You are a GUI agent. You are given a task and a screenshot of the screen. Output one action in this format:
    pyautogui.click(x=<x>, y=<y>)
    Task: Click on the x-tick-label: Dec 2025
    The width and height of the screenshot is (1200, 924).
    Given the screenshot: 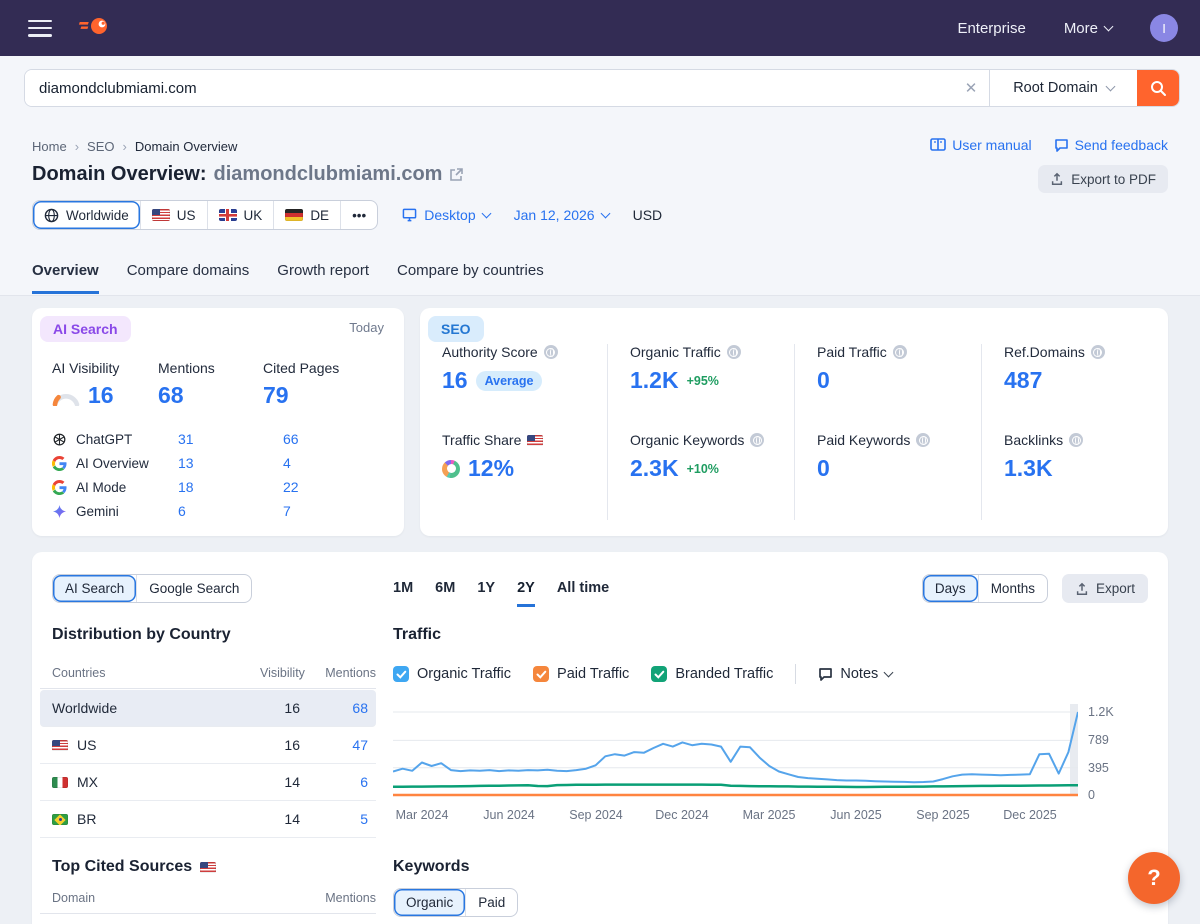 What is the action you would take?
    pyautogui.click(x=1030, y=815)
    